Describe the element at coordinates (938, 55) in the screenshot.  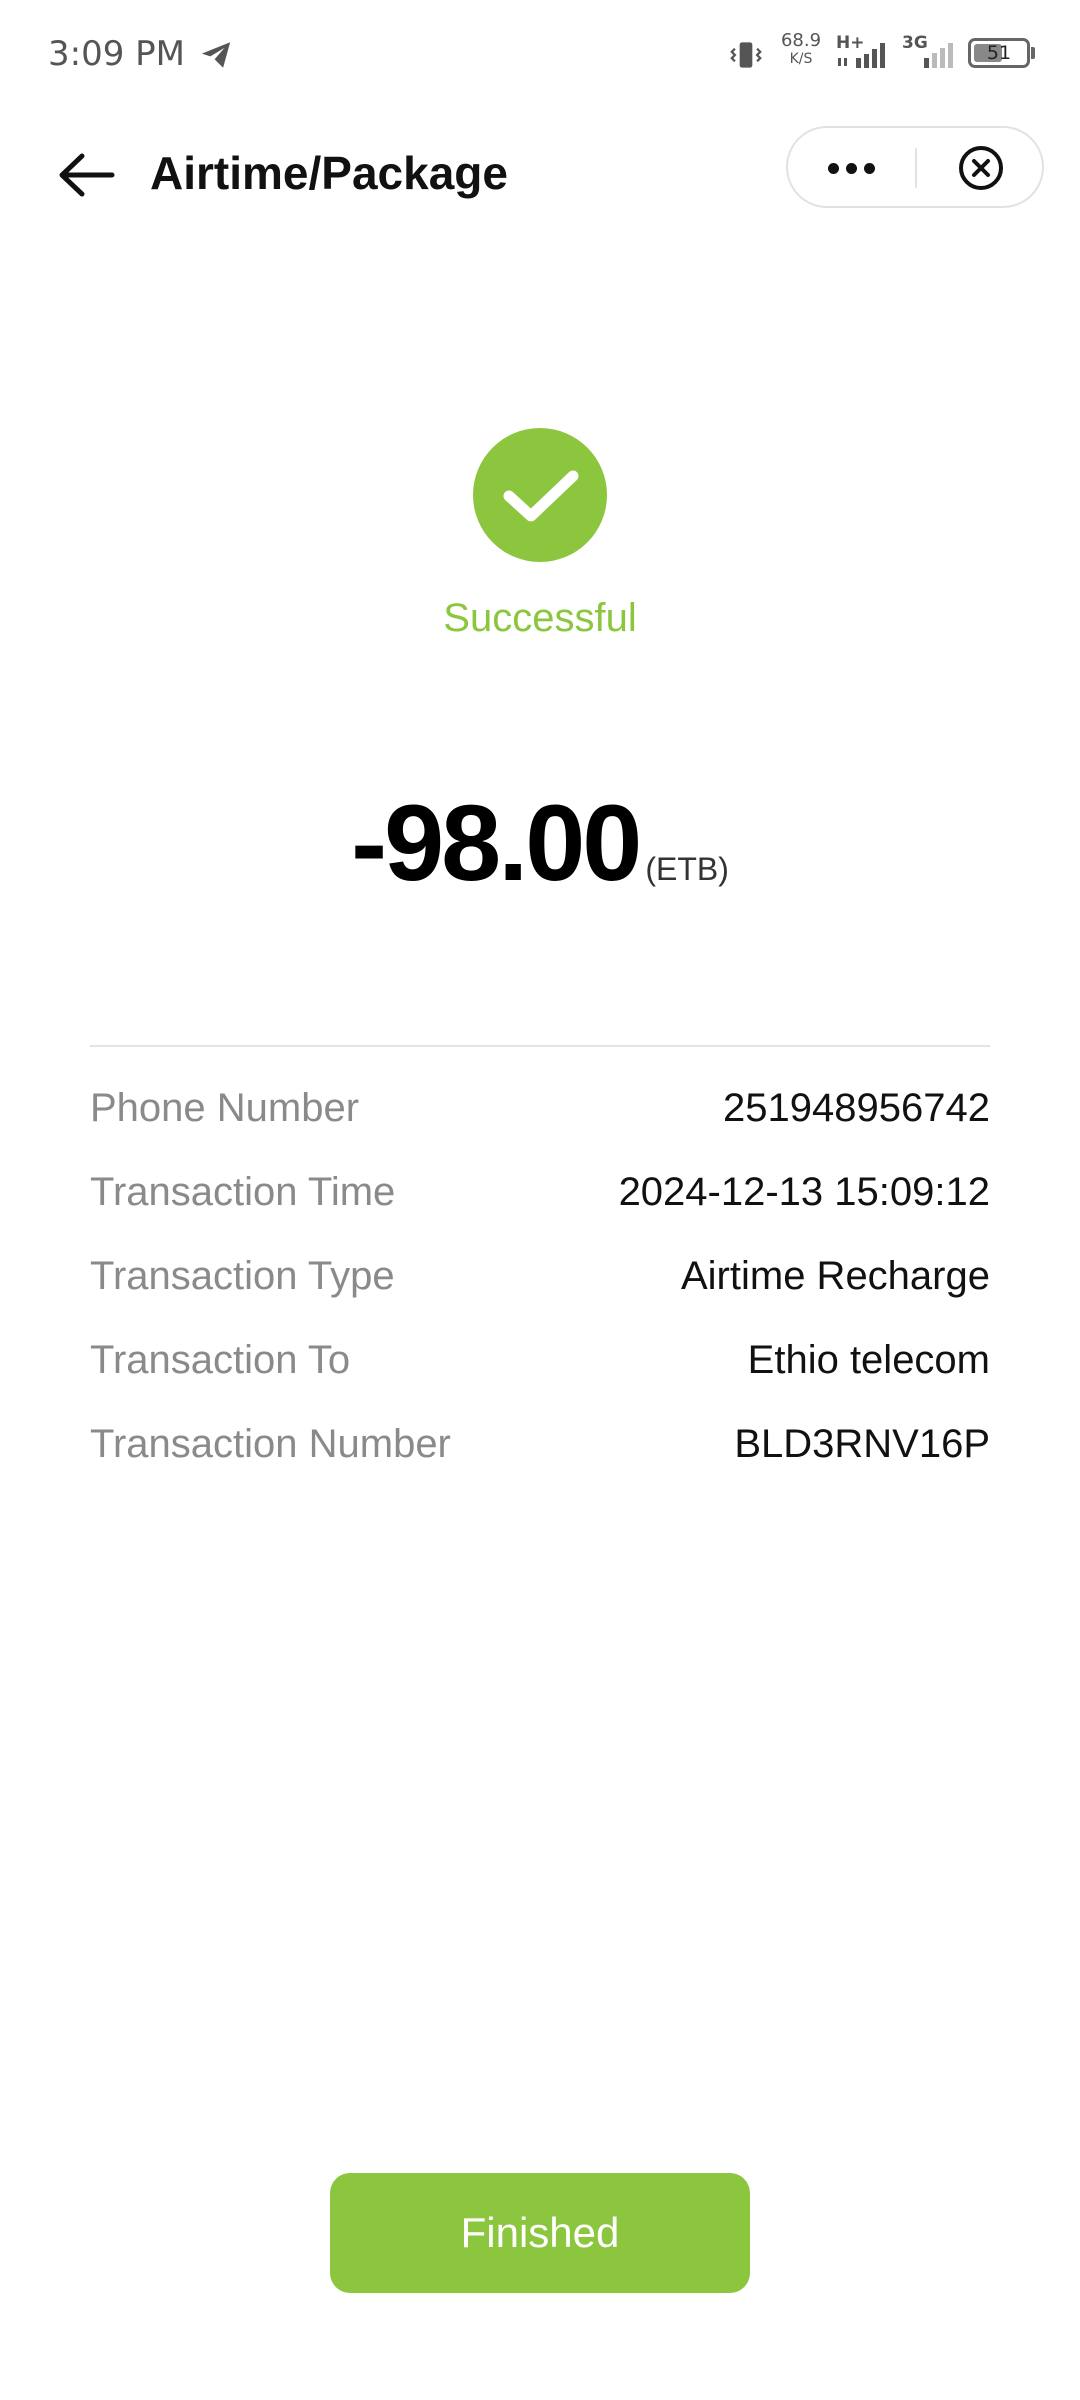
I see `signal-icon-secondary` at that location.